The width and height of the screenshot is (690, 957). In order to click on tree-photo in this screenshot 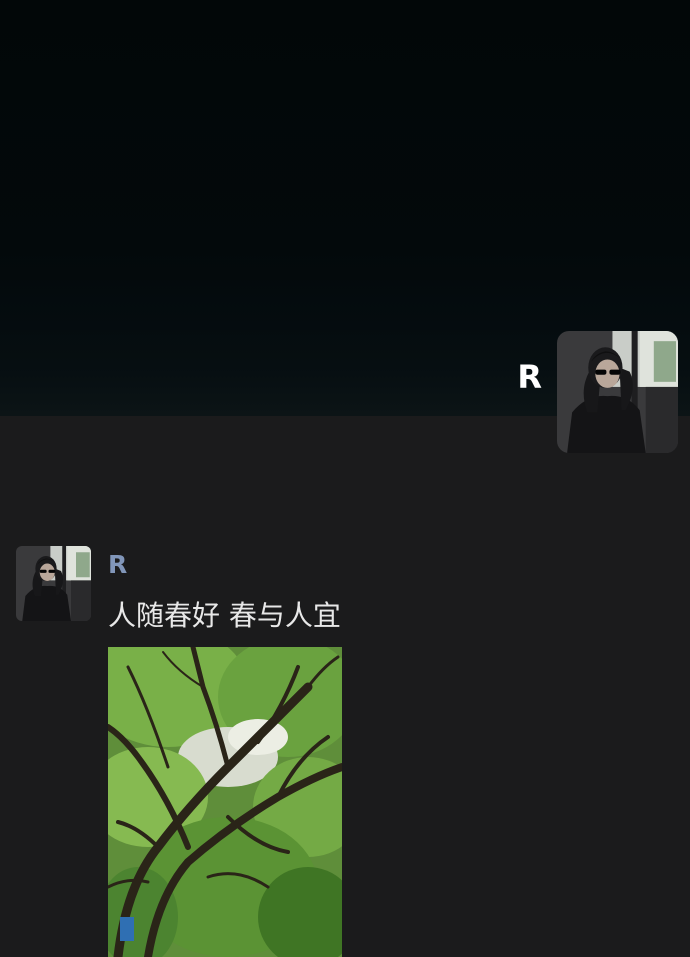, I will do `click(225, 802)`.